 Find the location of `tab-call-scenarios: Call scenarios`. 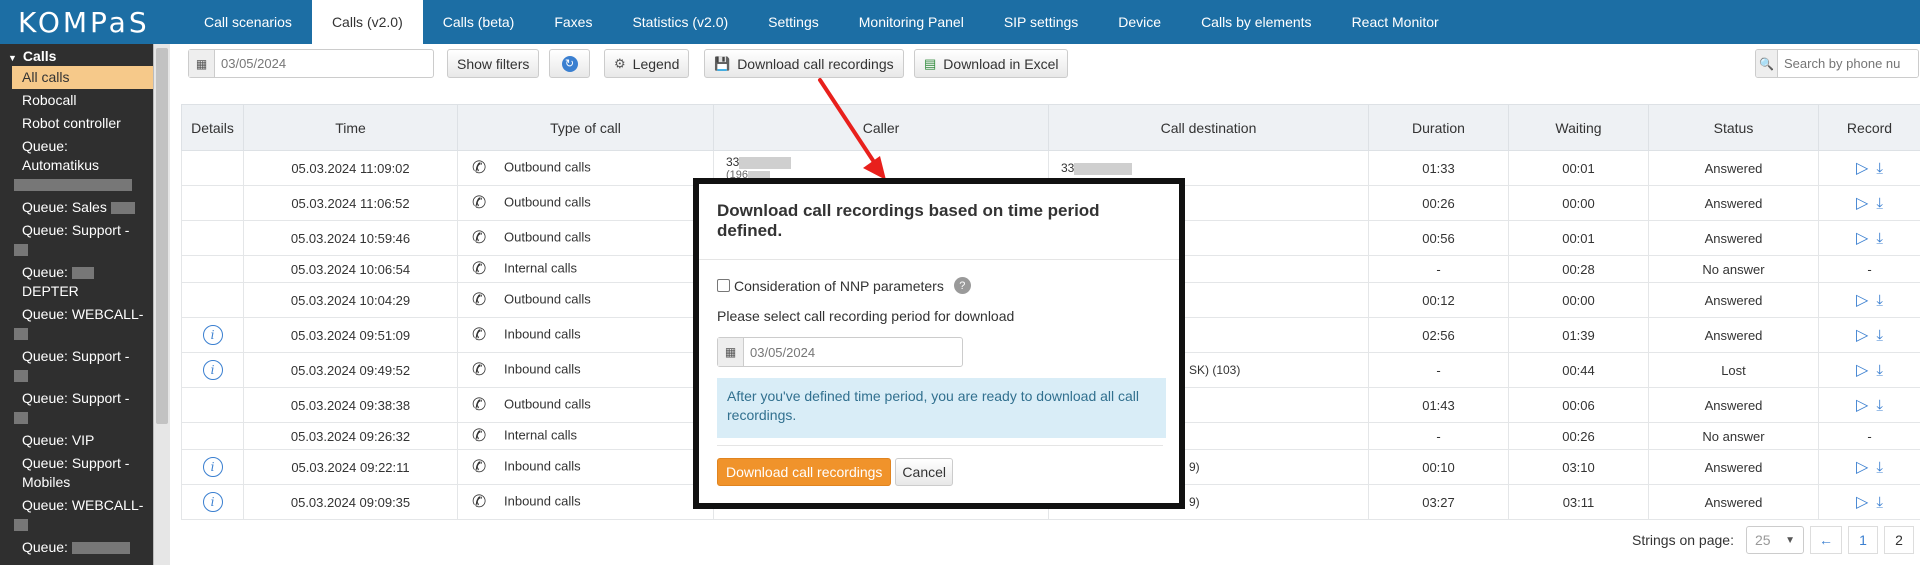

tab-call-scenarios: Call scenarios is located at coordinates (248, 22).